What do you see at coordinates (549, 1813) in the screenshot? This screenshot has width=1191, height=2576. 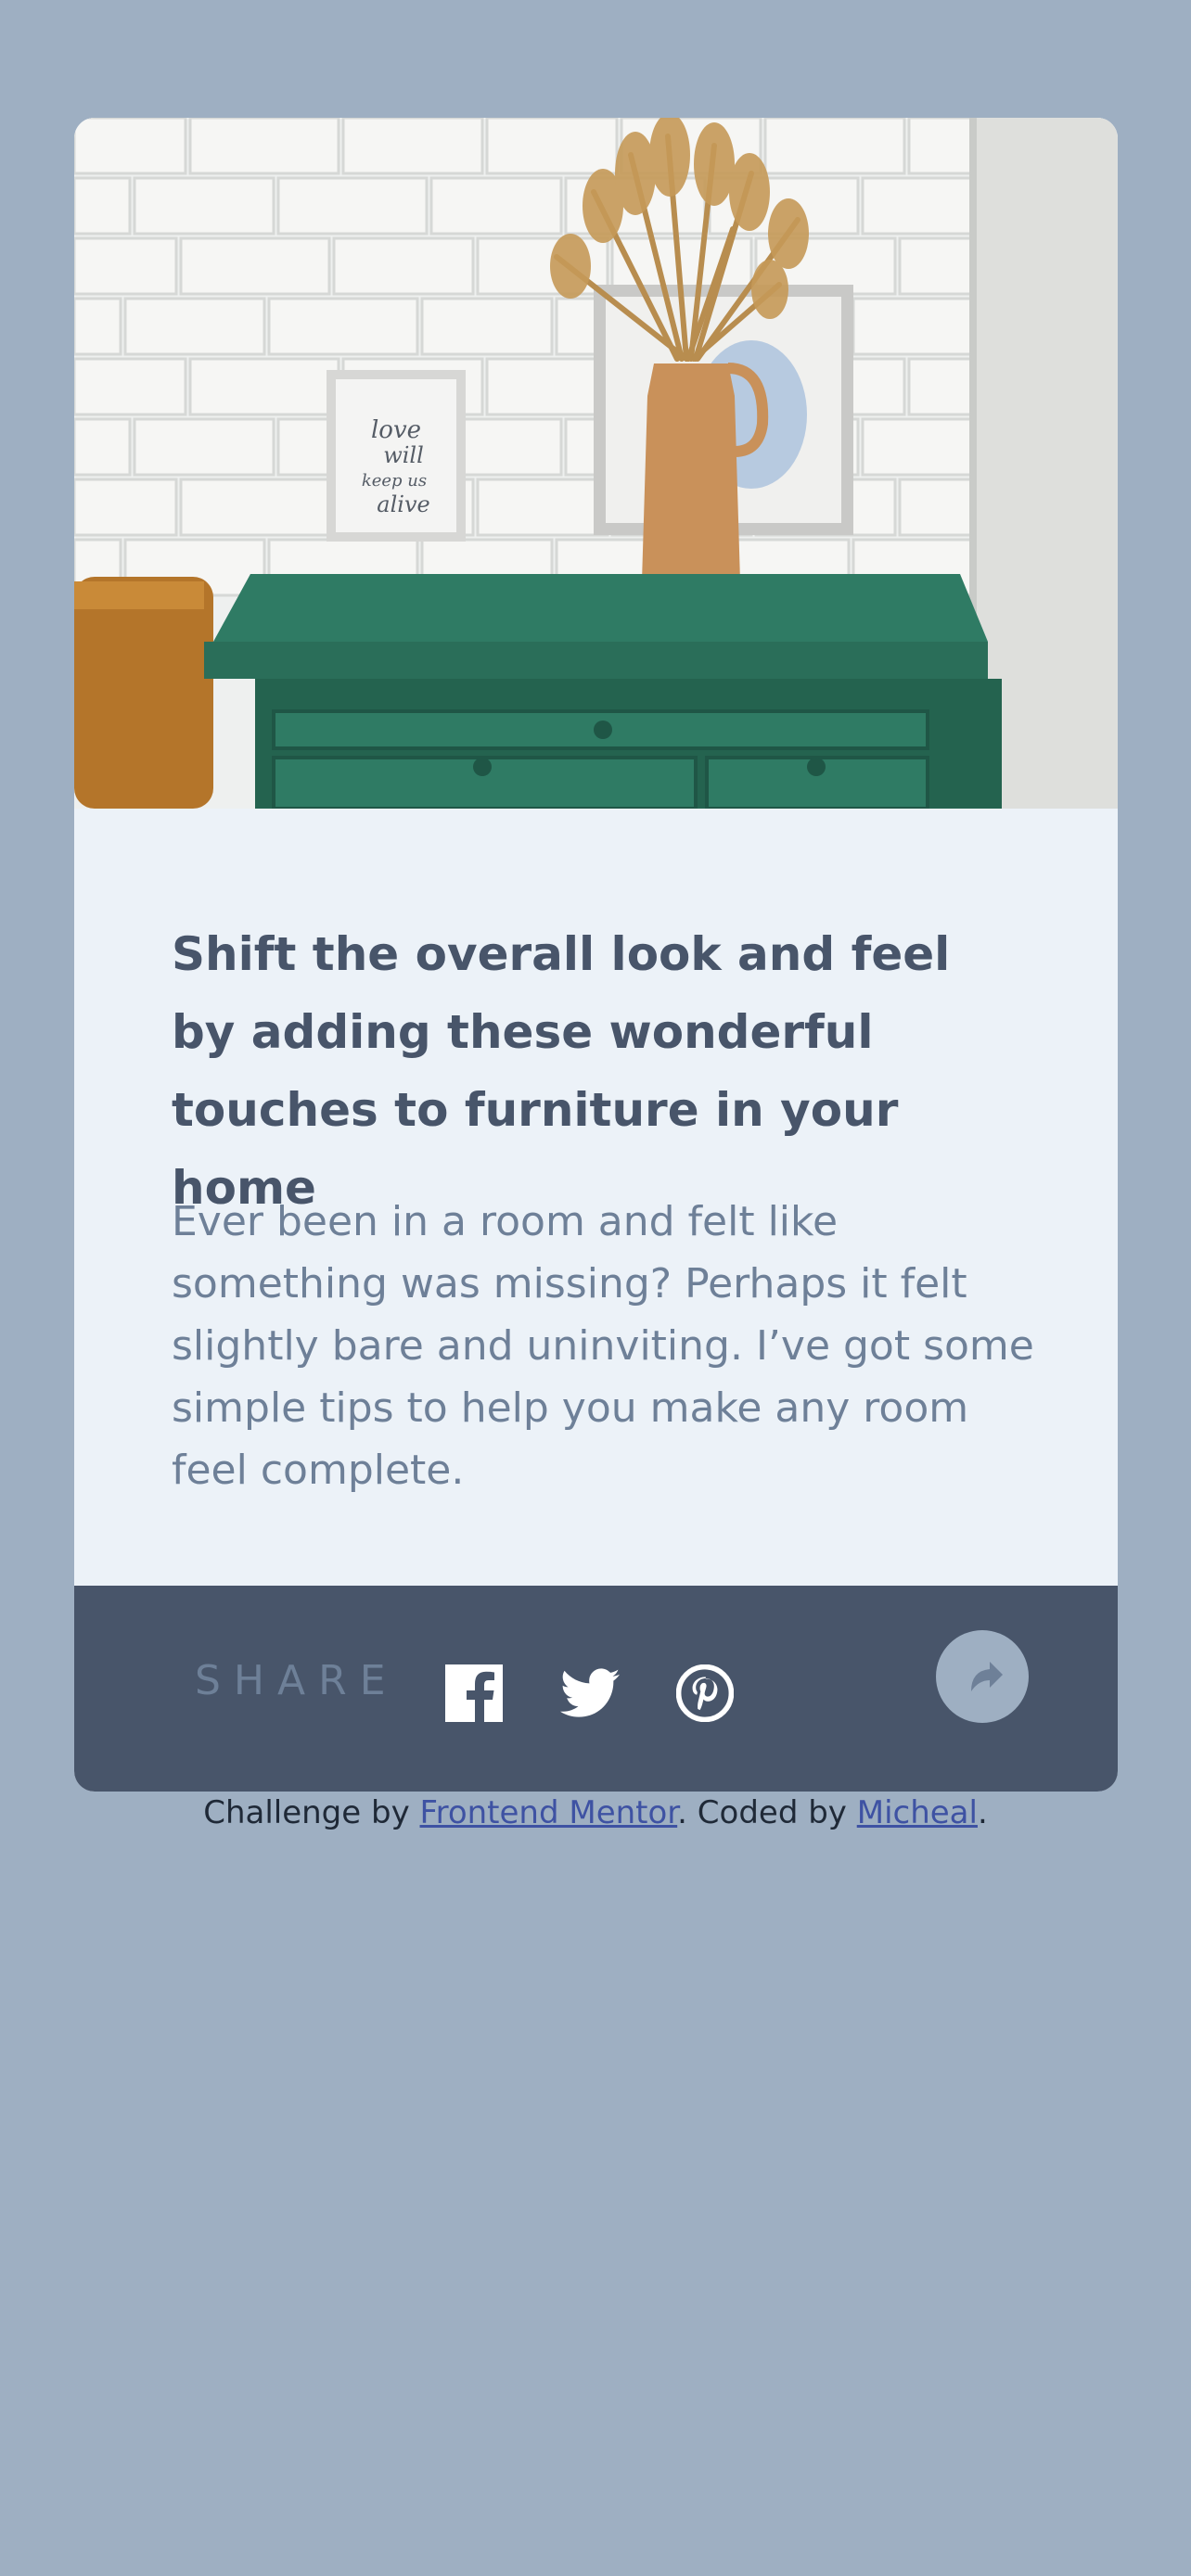 I see `frontend-mentor-link: Frontend Mentor` at bounding box center [549, 1813].